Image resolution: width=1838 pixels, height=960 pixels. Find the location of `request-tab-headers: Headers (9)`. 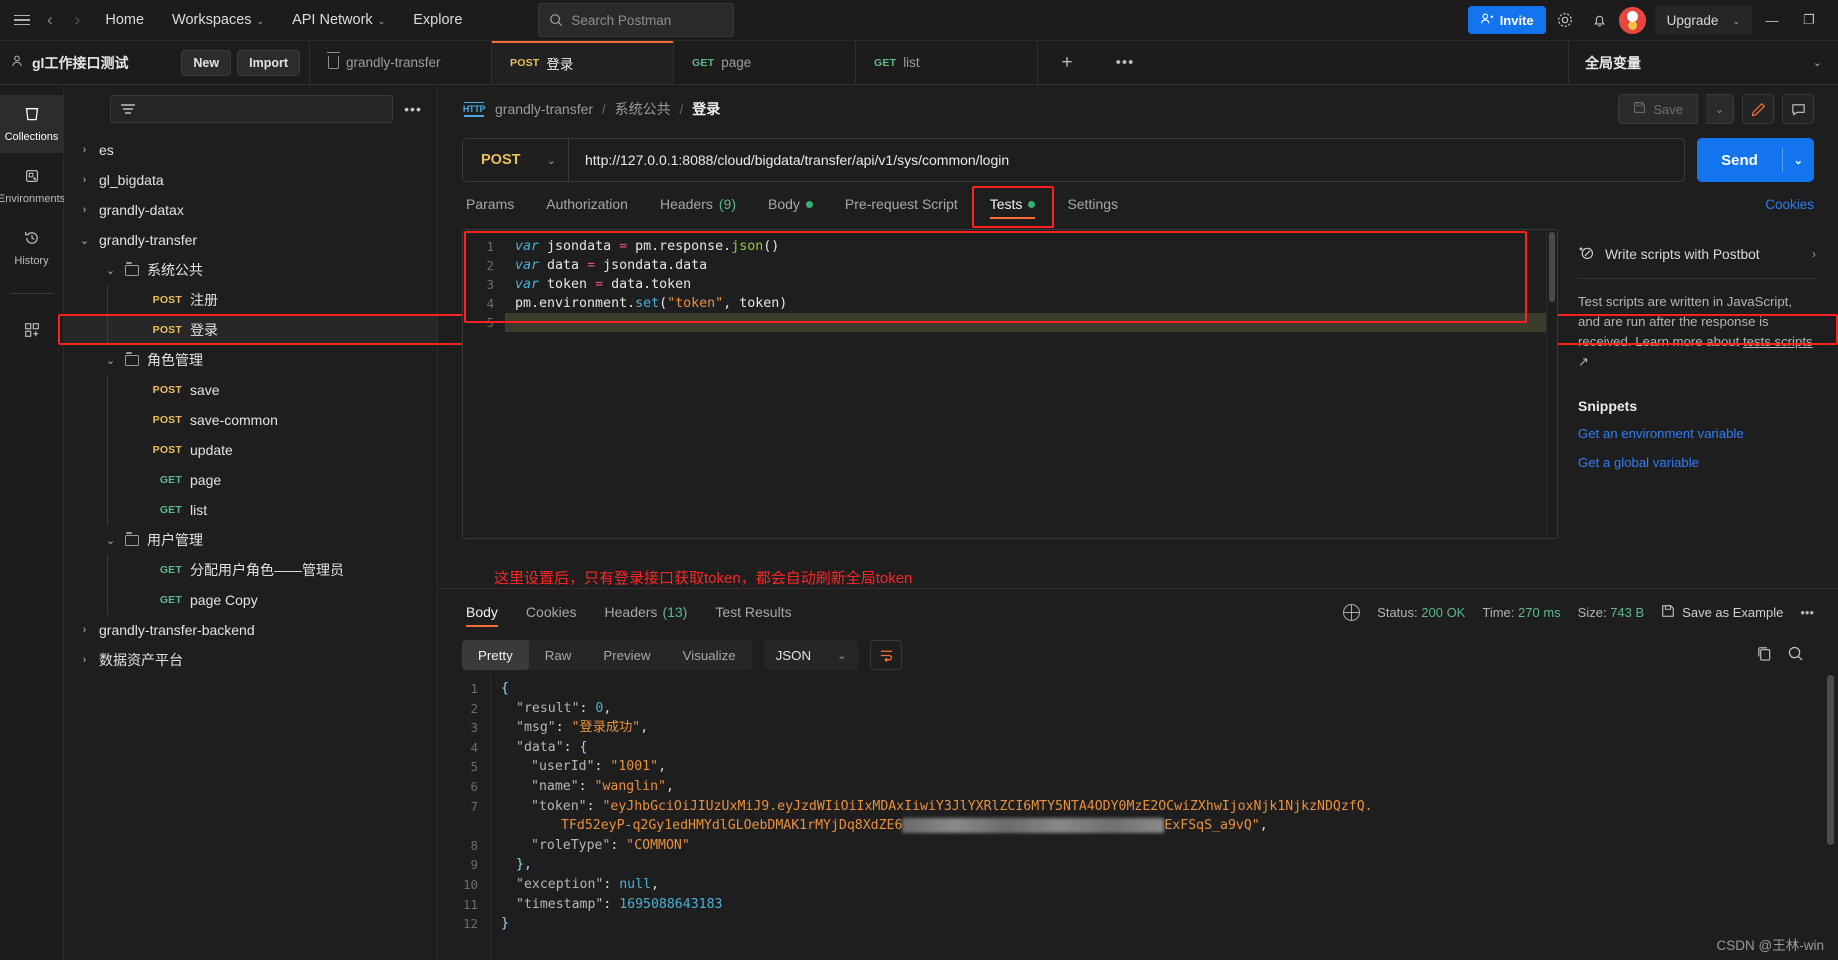

request-tab-headers: Headers (9) is located at coordinates (698, 204).